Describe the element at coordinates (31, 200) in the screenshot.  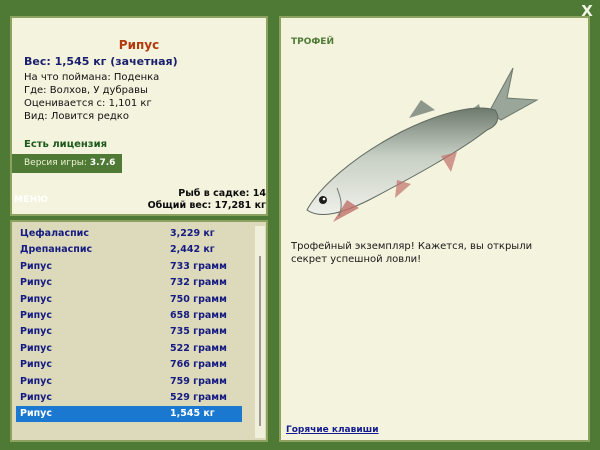
I see `menu-button: МЕНЮ` at that location.